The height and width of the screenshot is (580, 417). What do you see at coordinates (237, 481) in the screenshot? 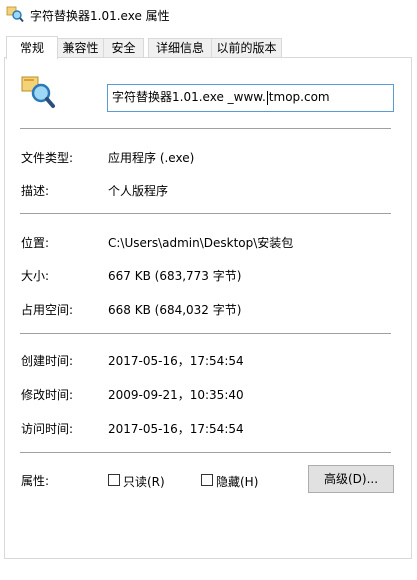
I see `hidden-label: 隐藏(H)` at bounding box center [237, 481].